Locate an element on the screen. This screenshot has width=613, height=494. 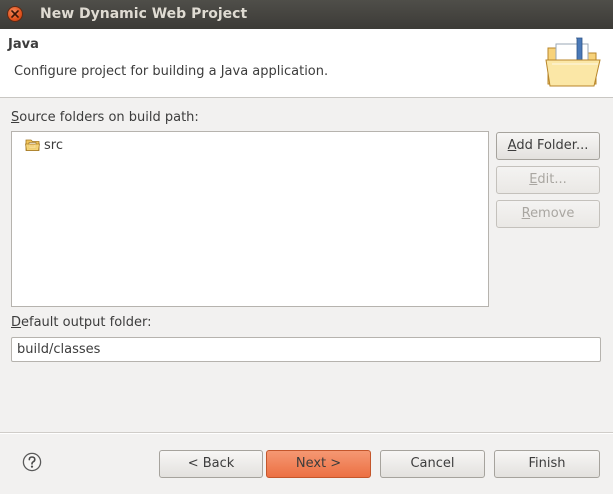
help-icon is located at coordinates (32, 462).